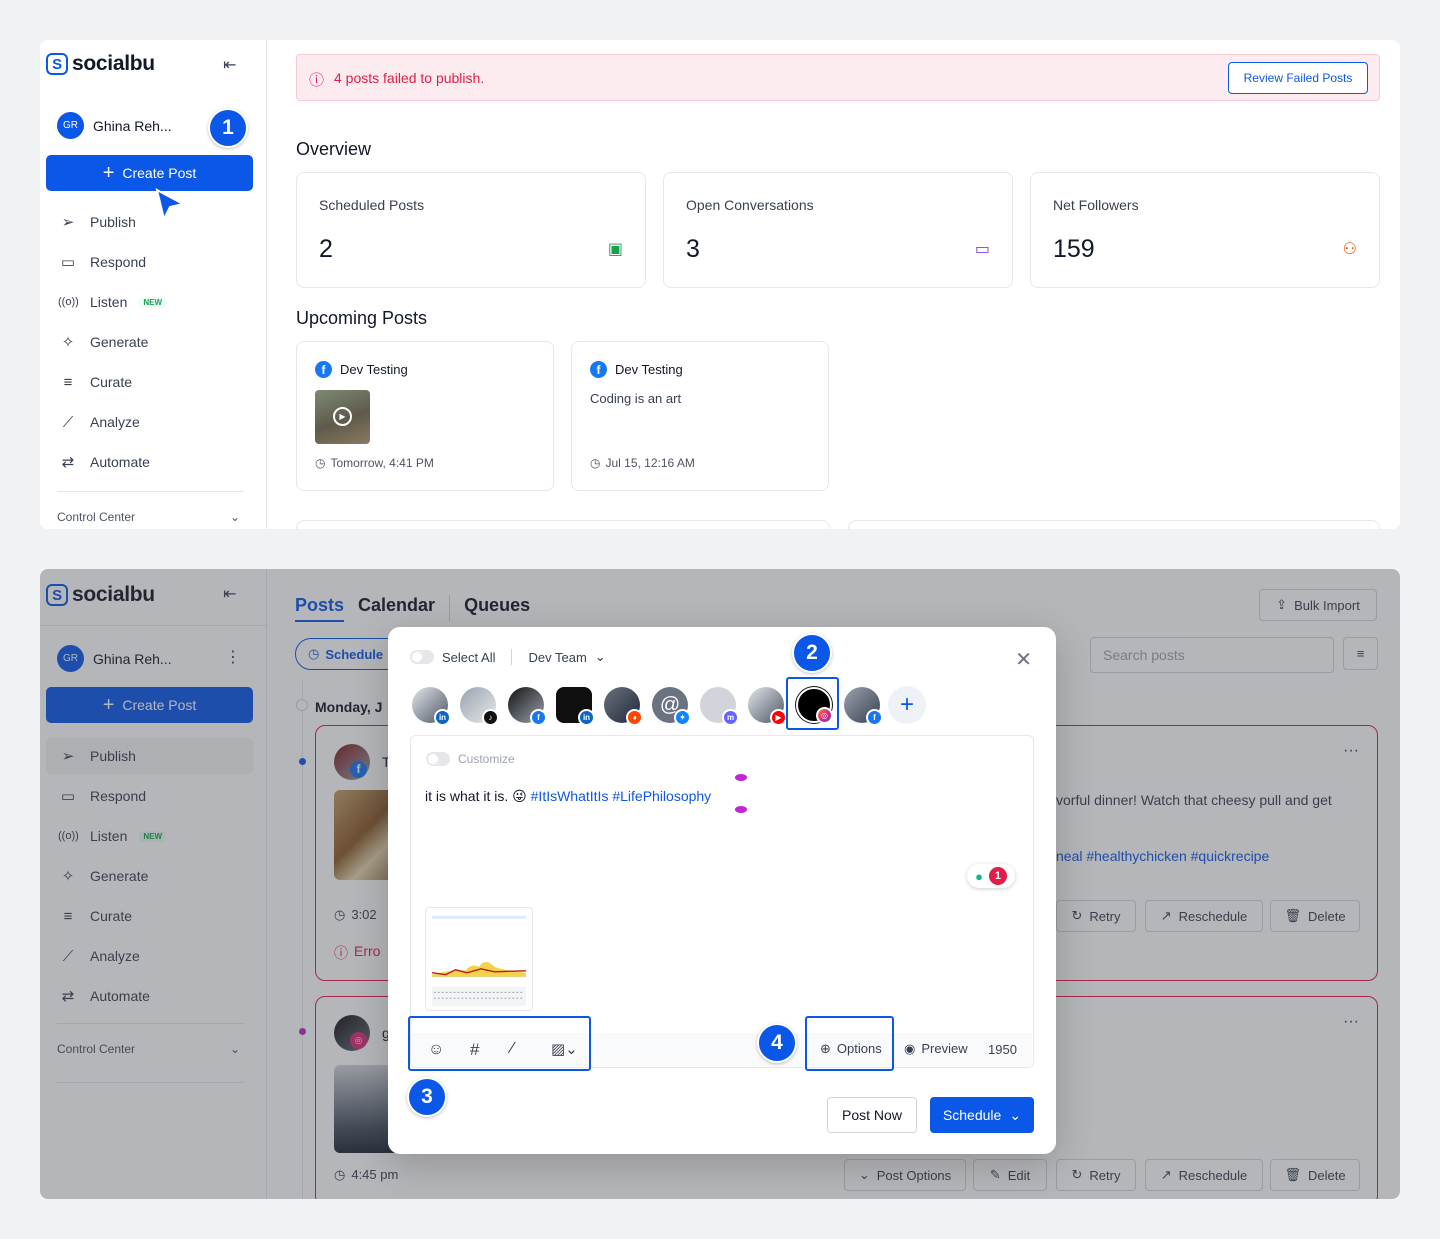 Image resolution: width=1440 pixels, height=1239 pixels. I want to click on step-marker-2: 2, so click(812, 653).